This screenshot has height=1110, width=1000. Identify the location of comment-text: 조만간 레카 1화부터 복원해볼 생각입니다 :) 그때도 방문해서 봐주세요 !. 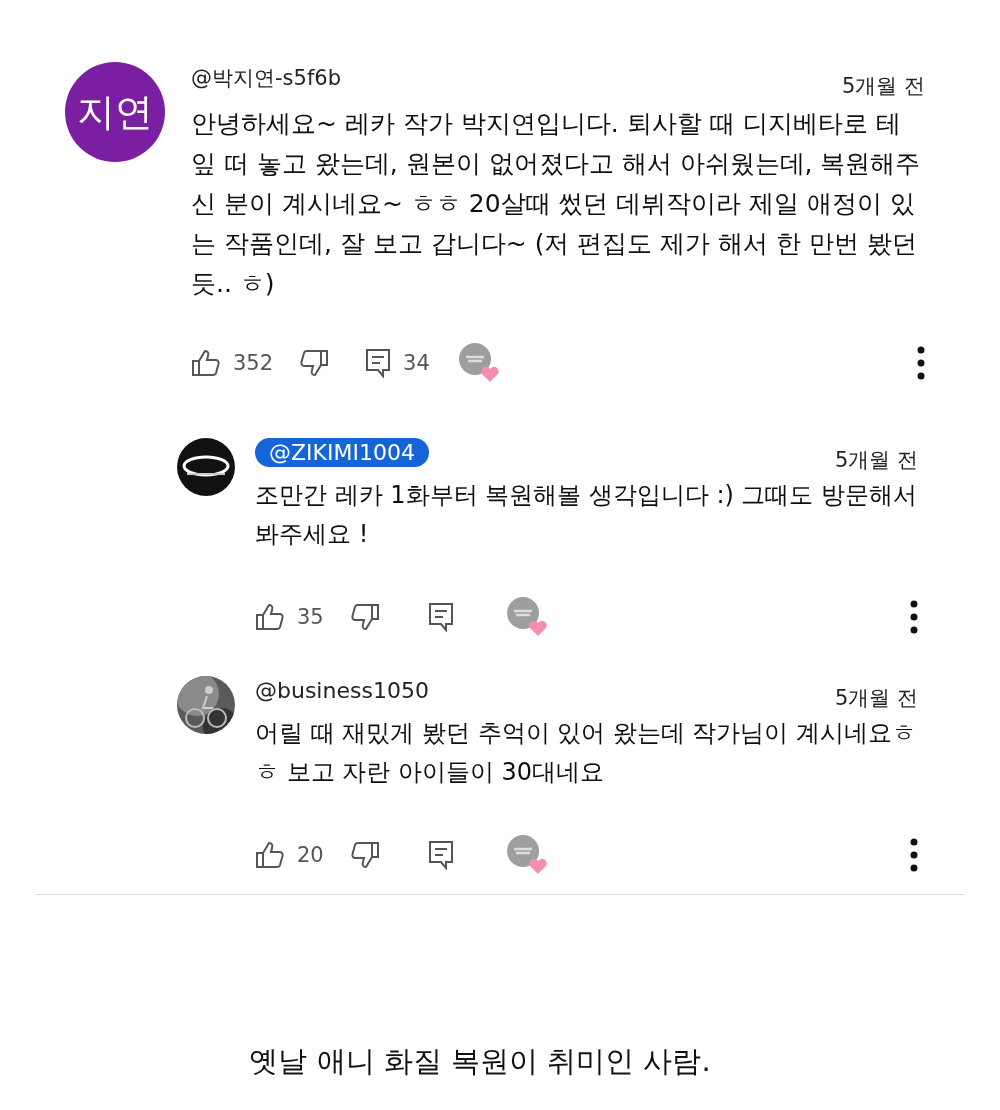
(586, 515).